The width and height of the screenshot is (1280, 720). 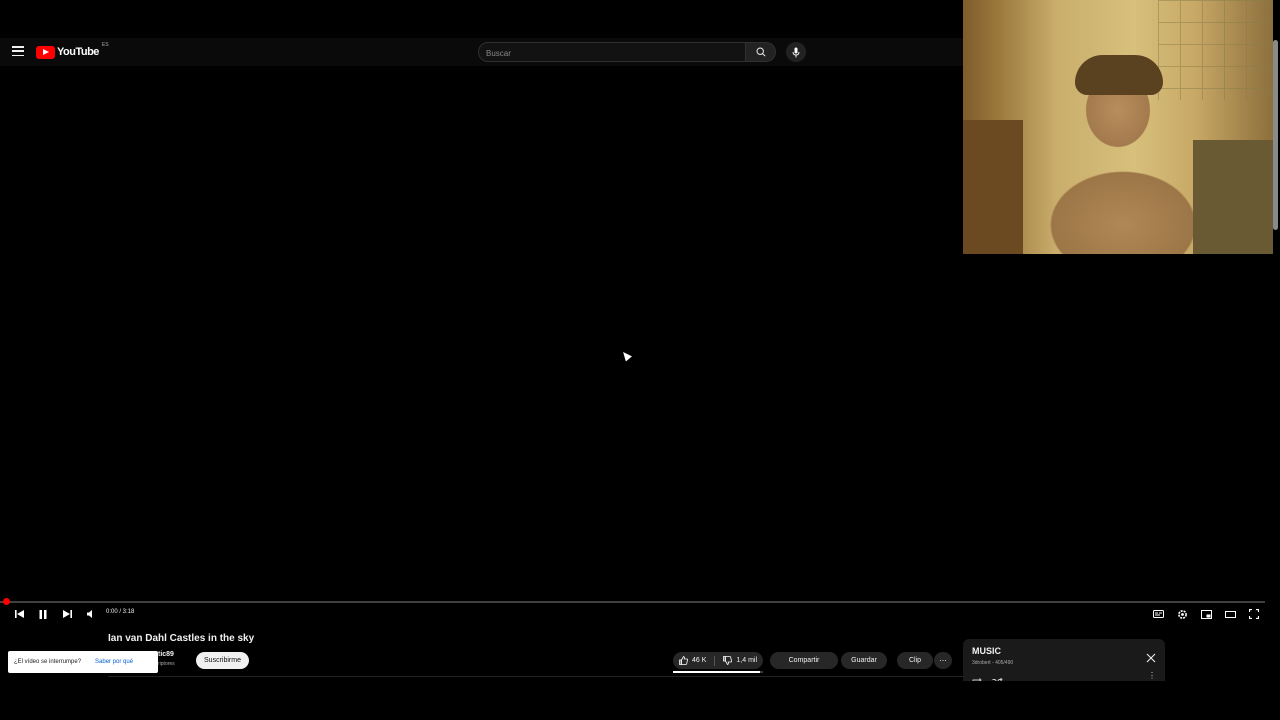 I want to click on theater-mode-button, so click(x=1230, y=614).